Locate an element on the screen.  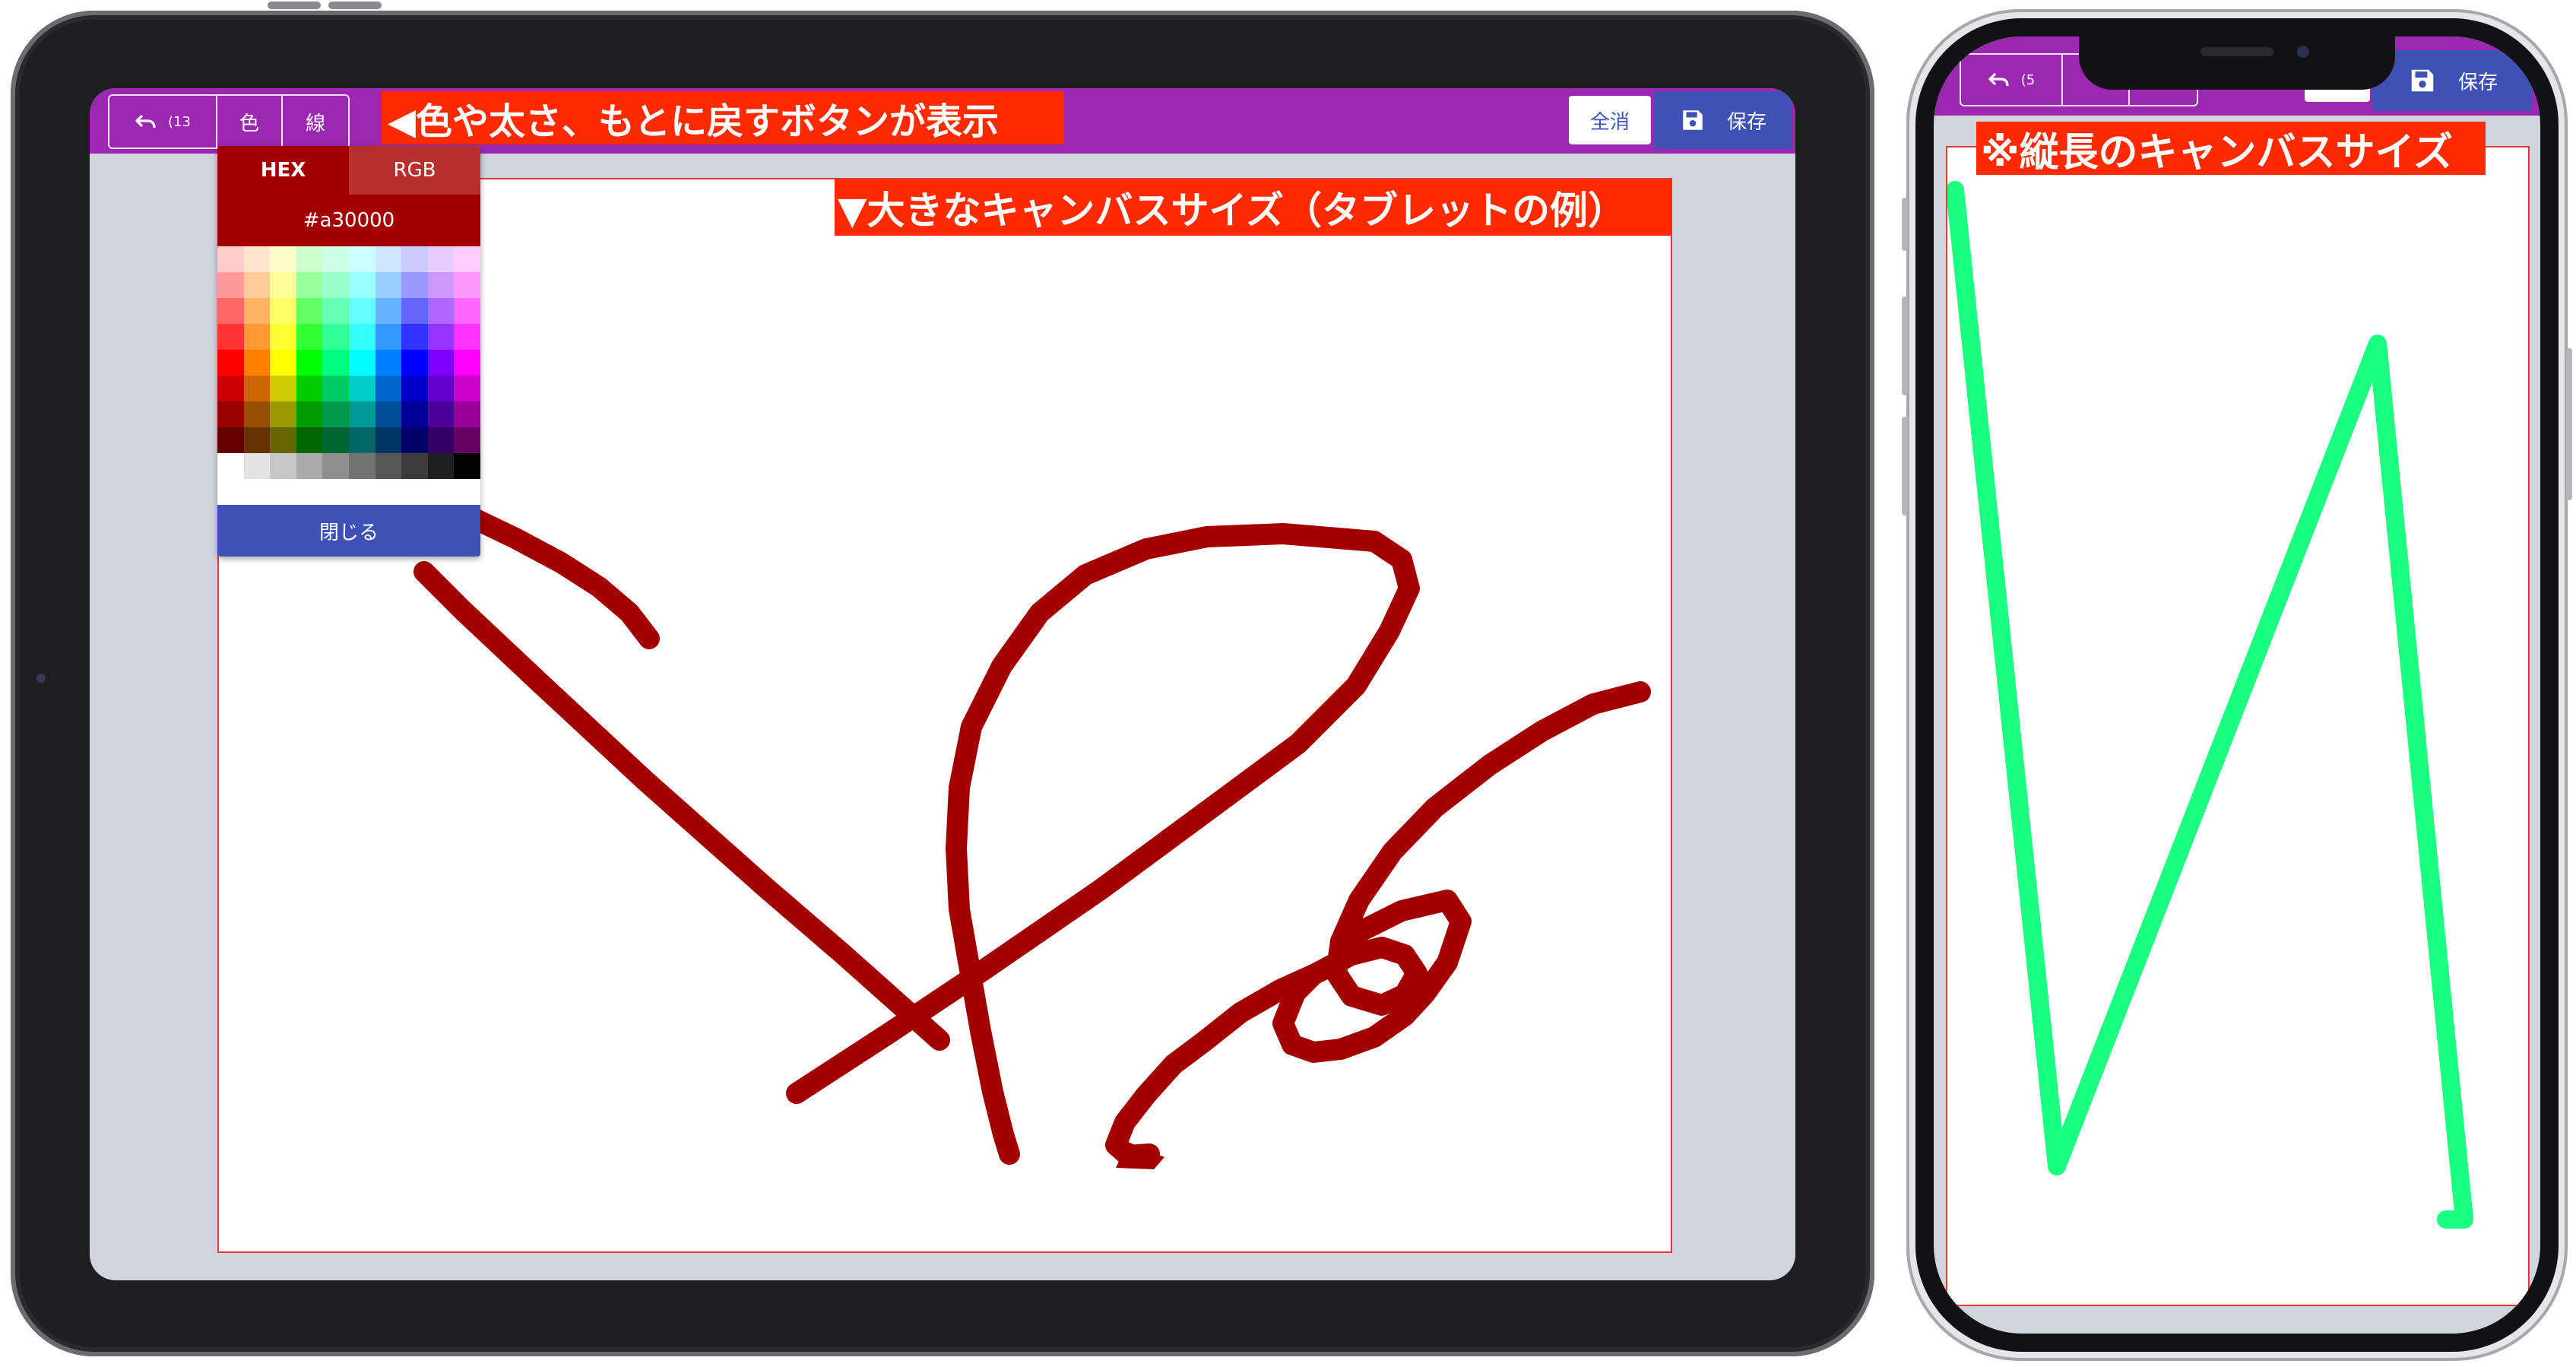
save-button: 保存 is located at coordinates (1723, 120).